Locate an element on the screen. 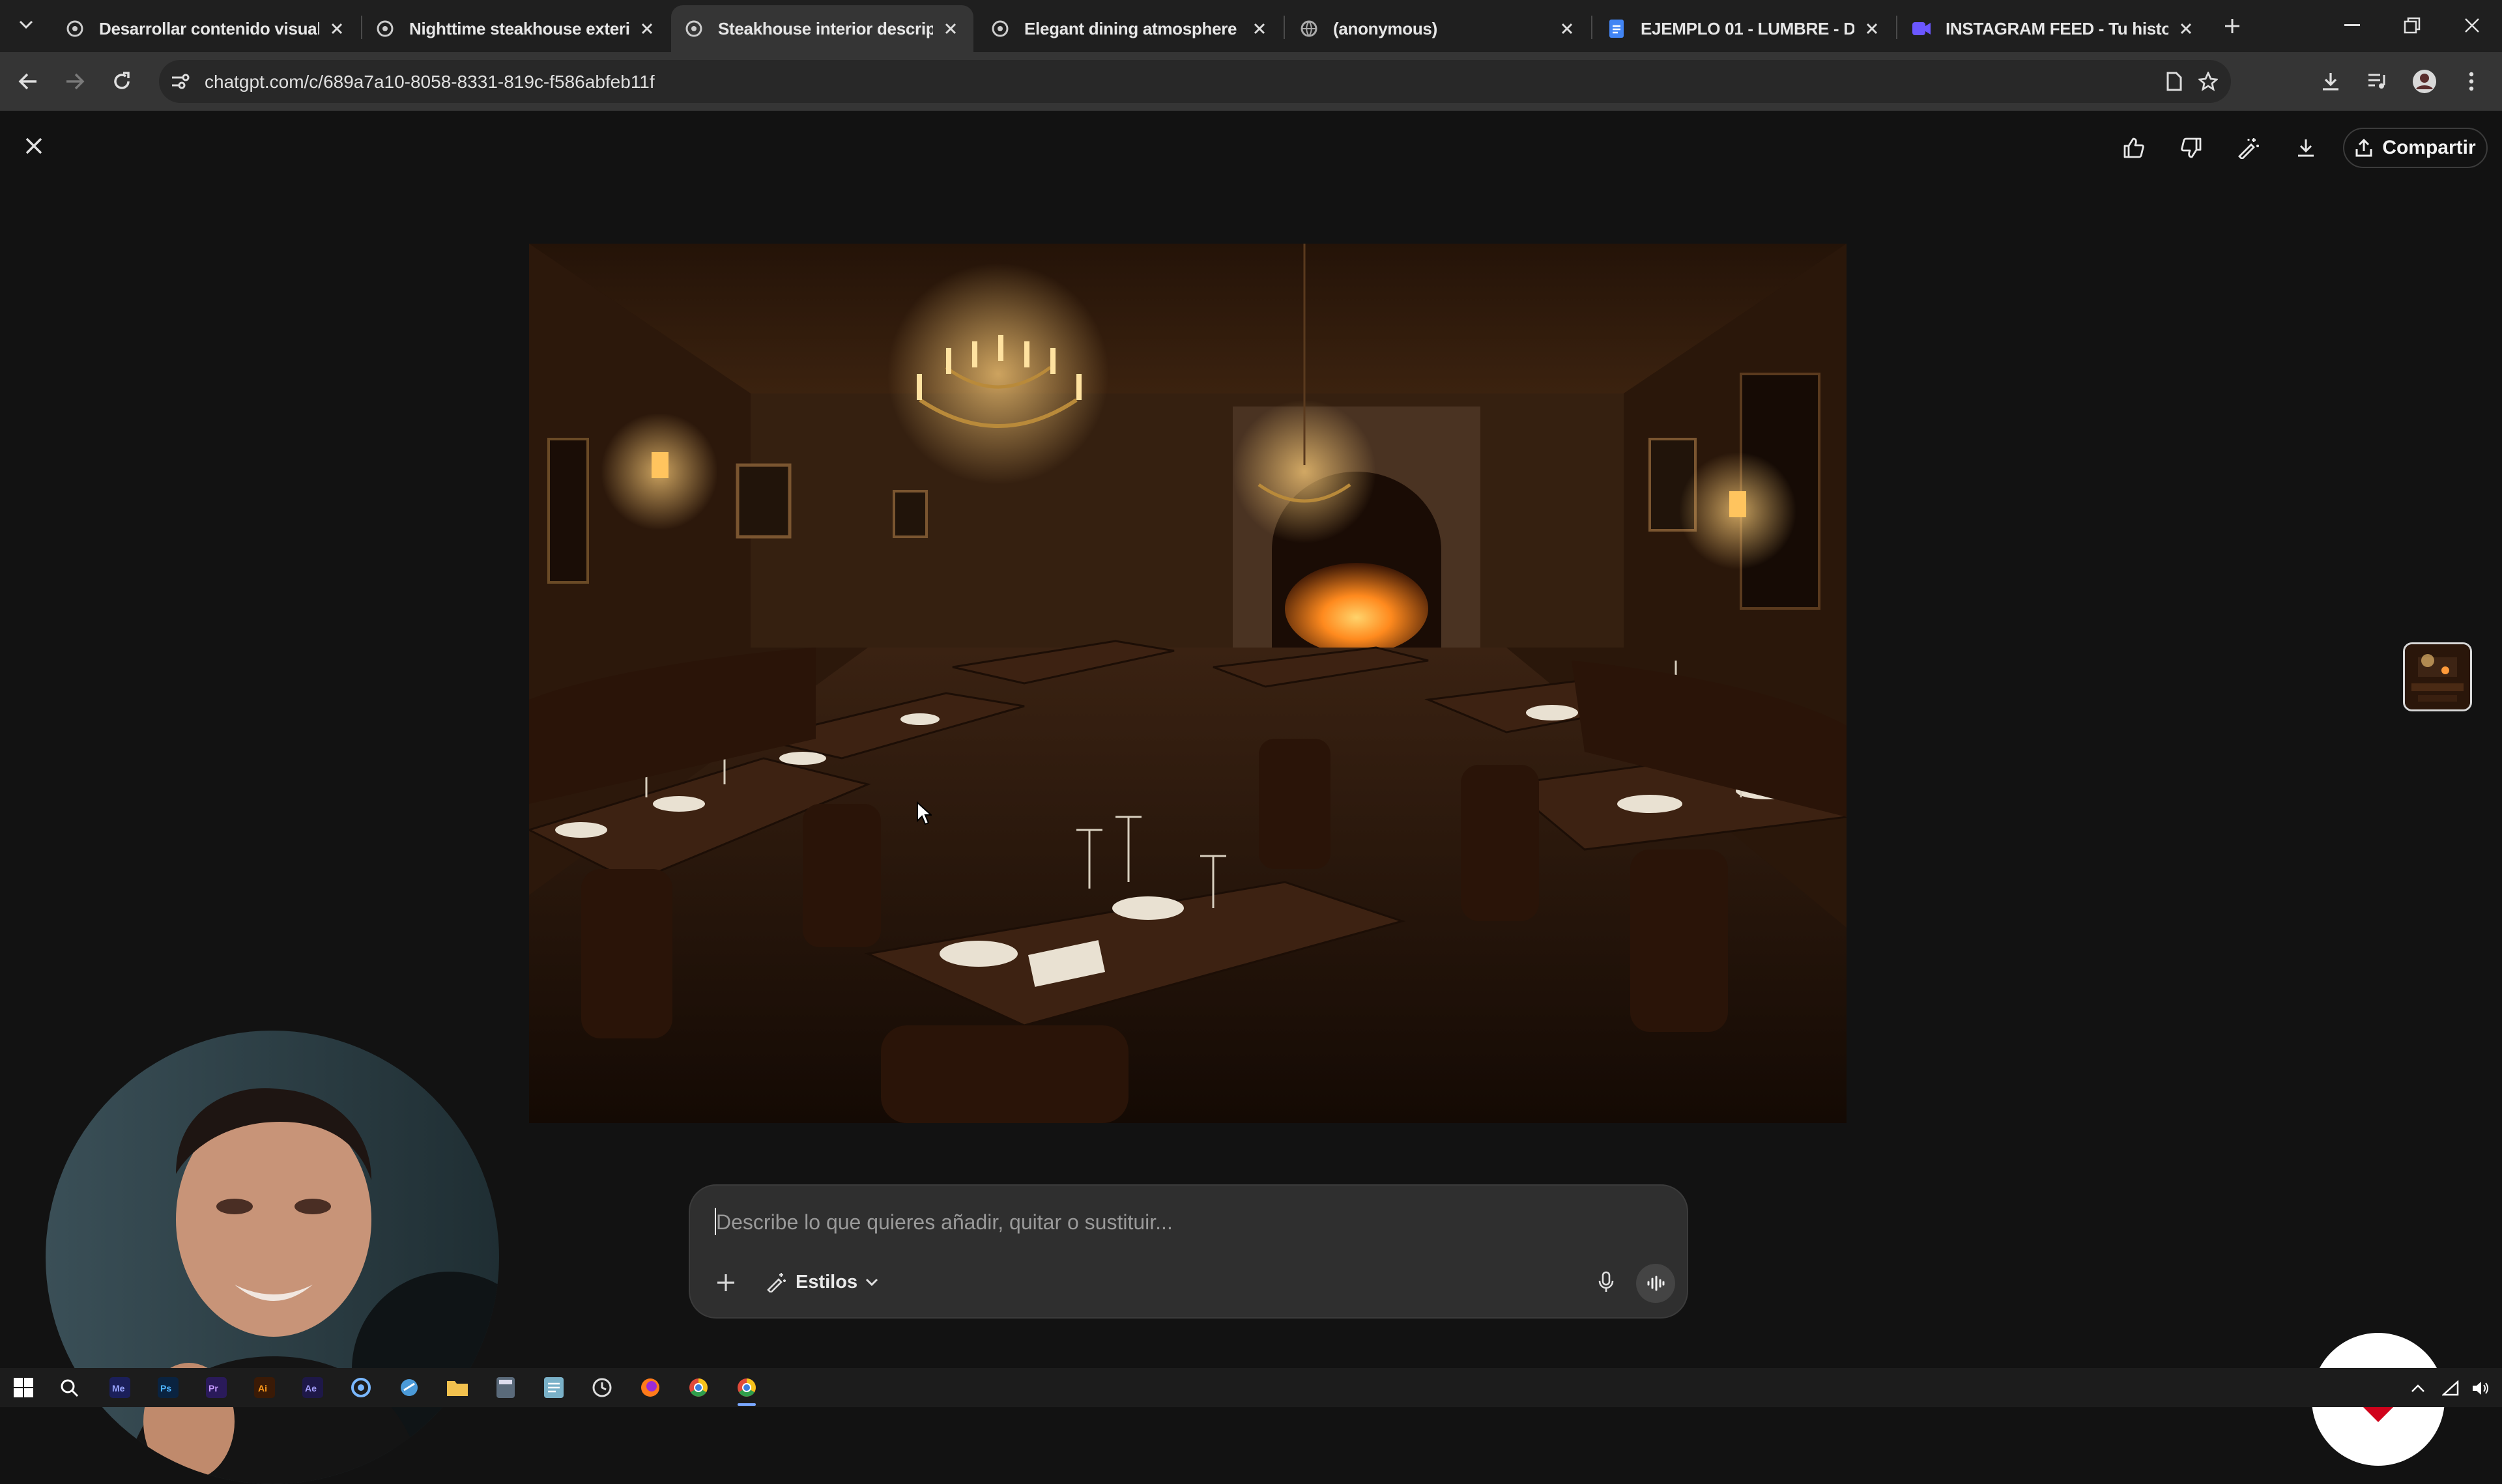  restore-button is located at coordinates (2412, 25).